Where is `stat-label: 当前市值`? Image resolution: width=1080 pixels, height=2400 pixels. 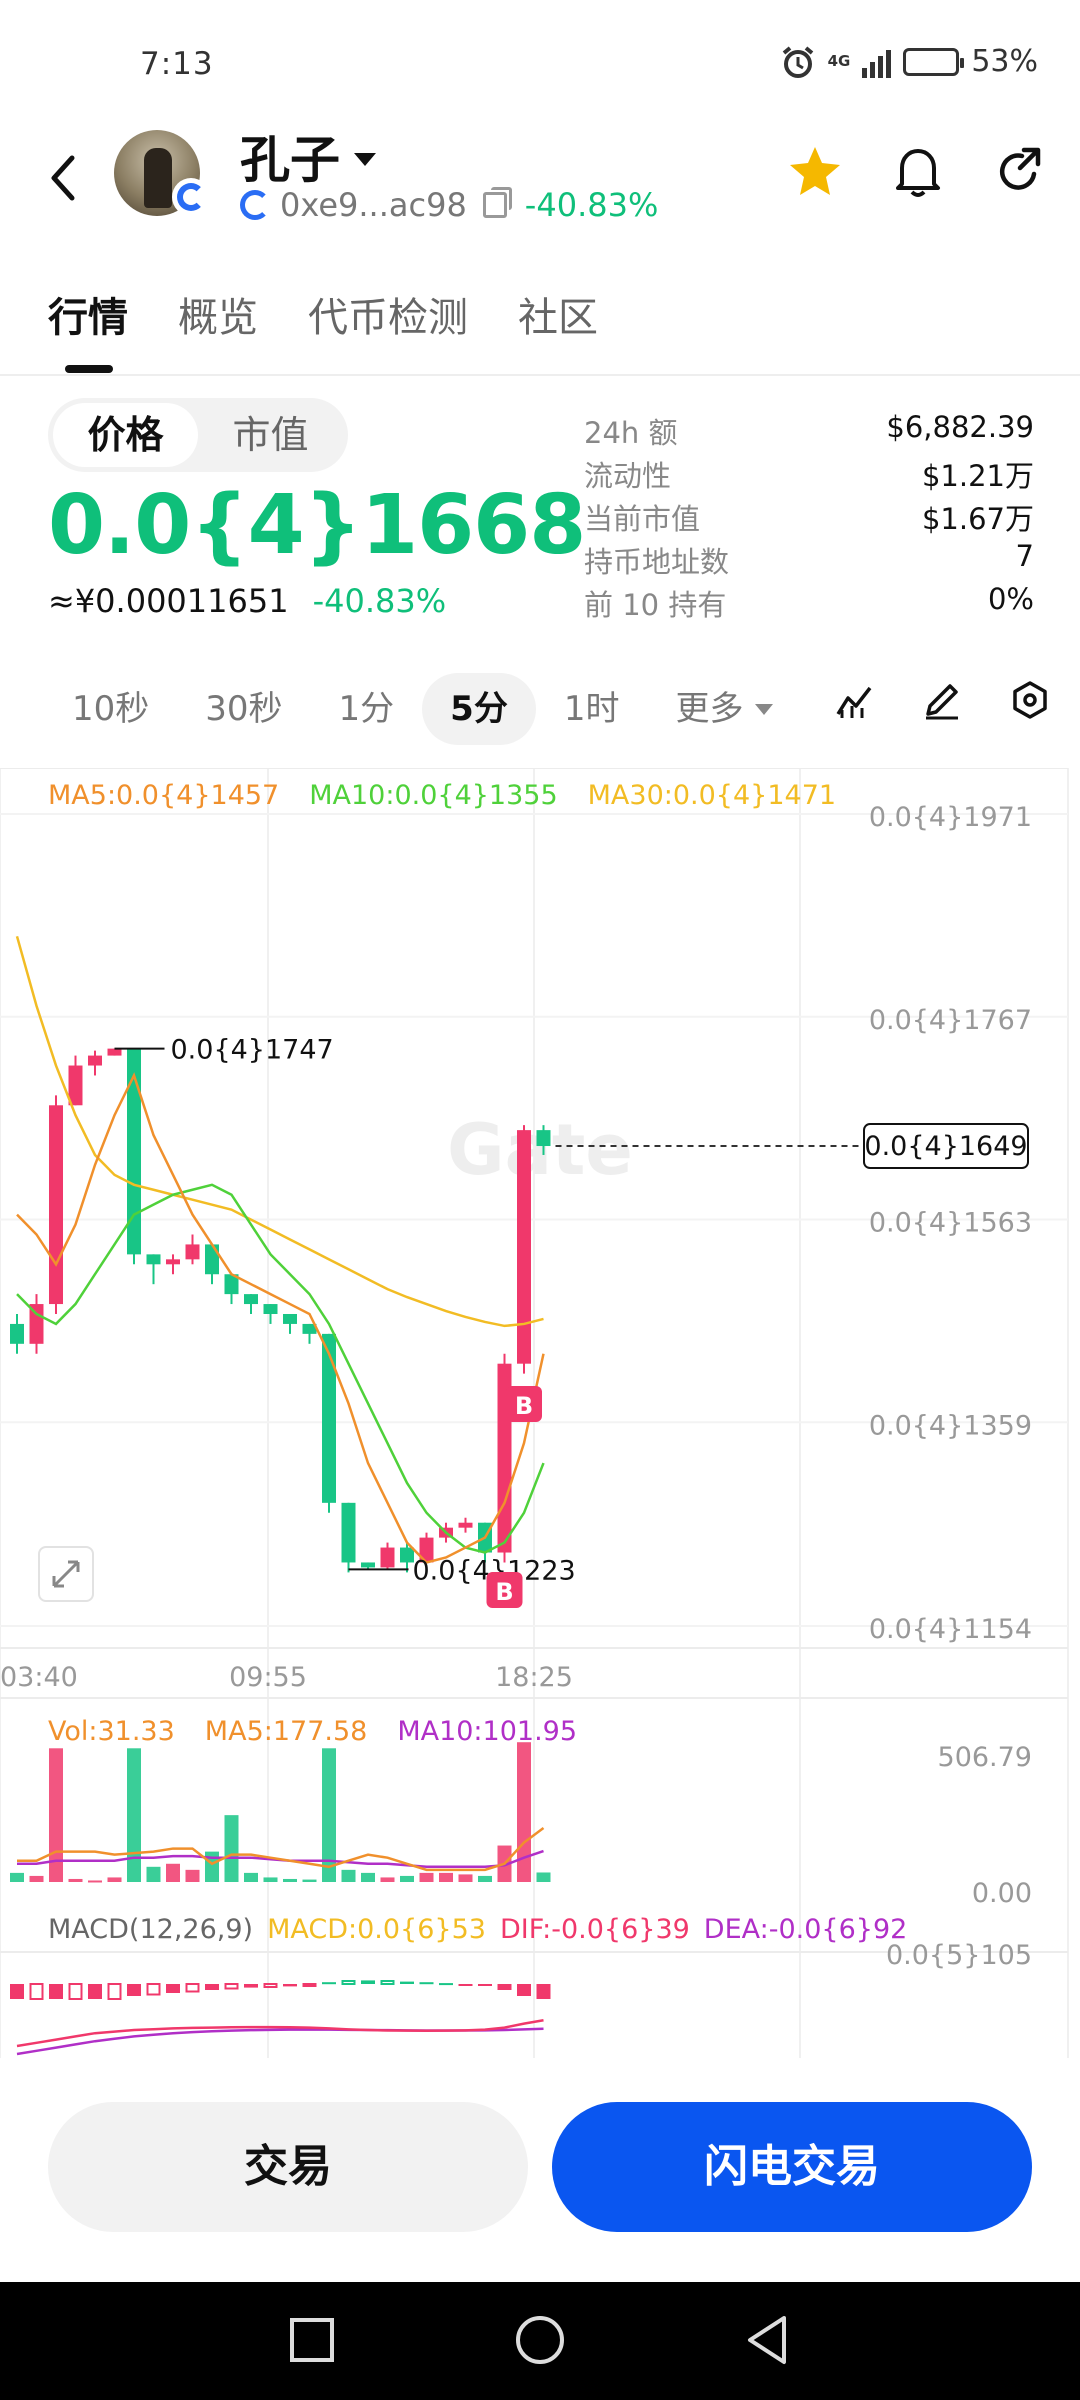 stat-label: 当前市值 is located at coordinates (642, 519).